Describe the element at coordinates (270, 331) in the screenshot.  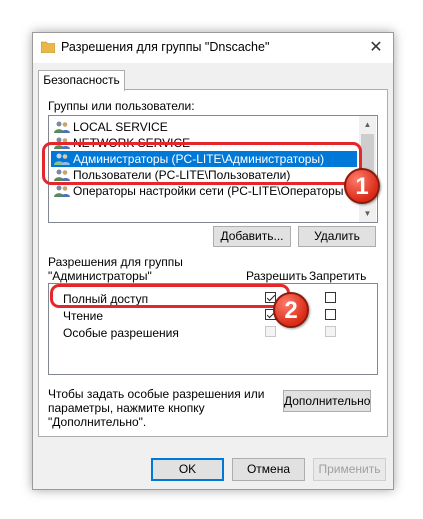
I see `allow-checkbox-special` at that location.